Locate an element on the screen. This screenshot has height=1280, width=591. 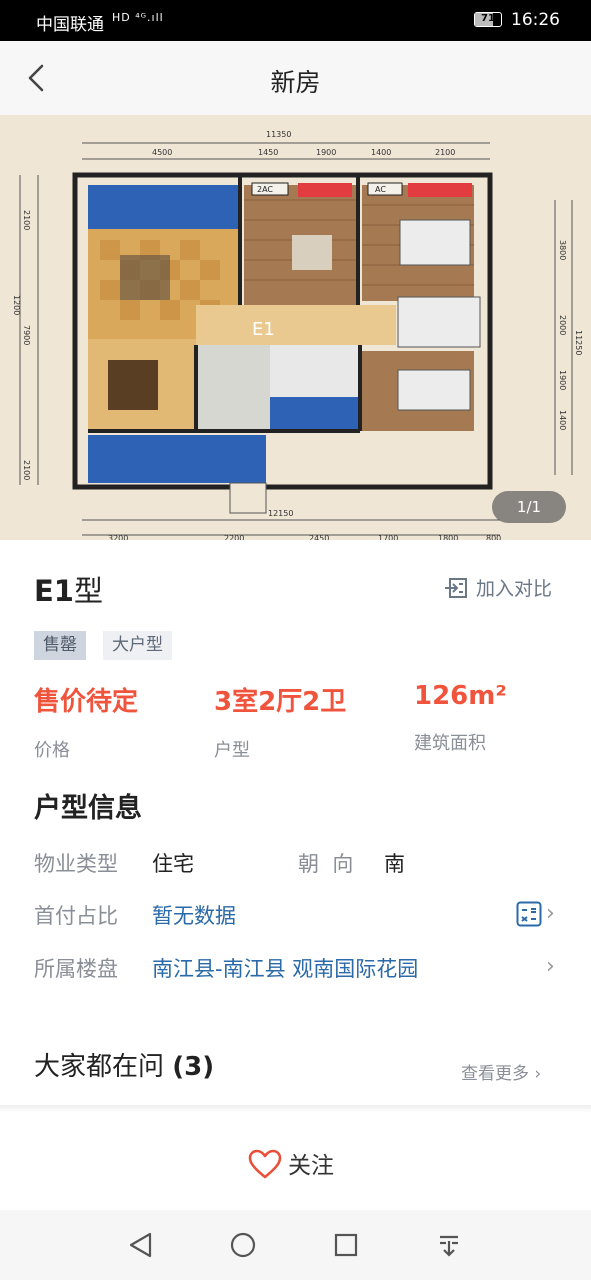
battery-level: 71 is located at coordinates (488, 18).